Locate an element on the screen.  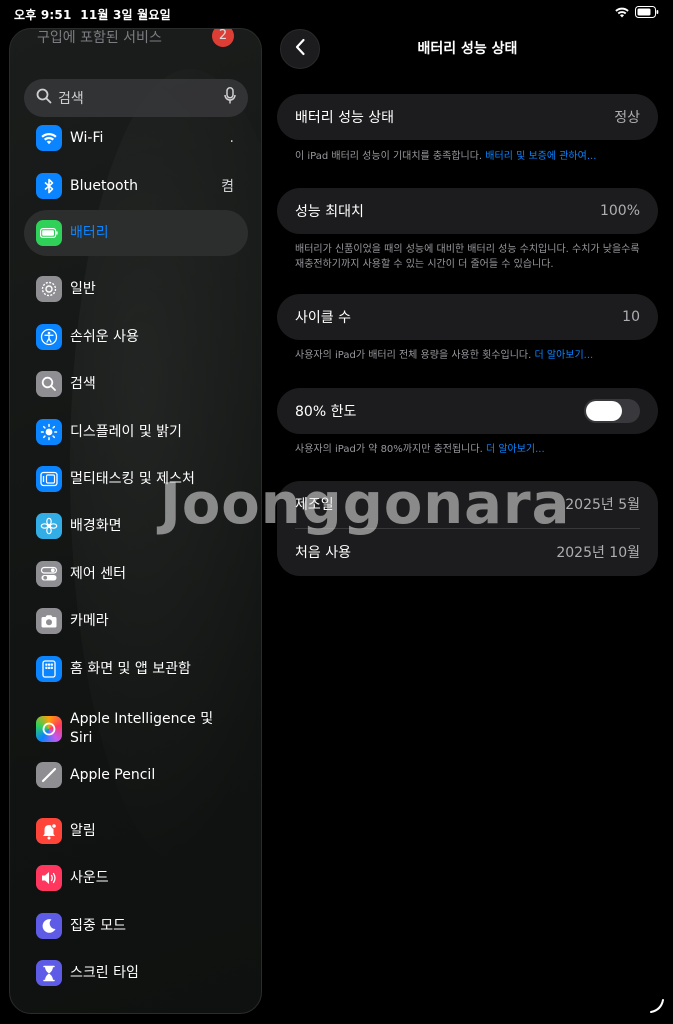
sidebar-item-label: Bluetooth is located at coordinates (104, 185).